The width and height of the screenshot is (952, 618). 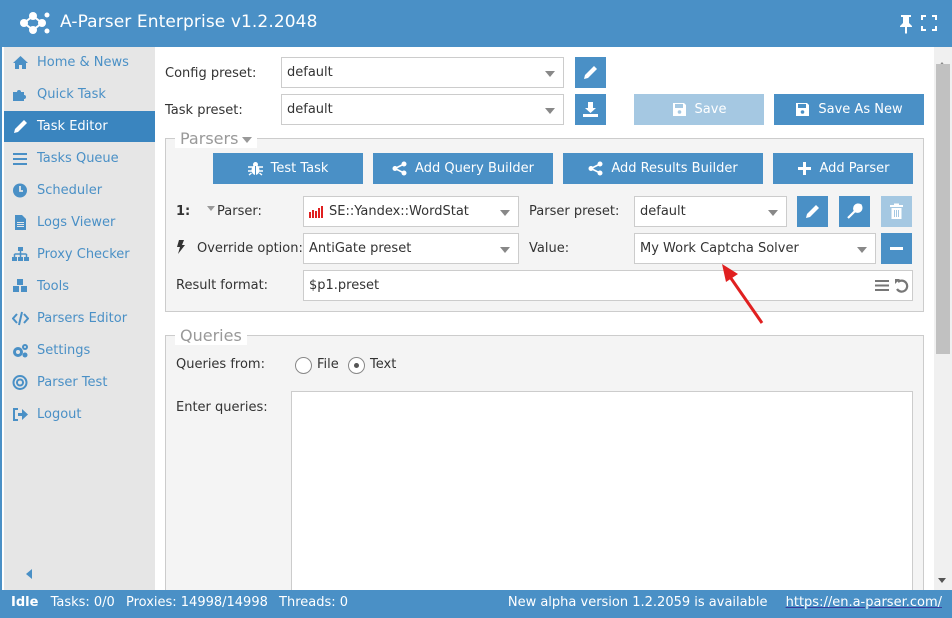 I want to click on add-query-builder-button: Add Query Builder, so click(x=463, y=168).